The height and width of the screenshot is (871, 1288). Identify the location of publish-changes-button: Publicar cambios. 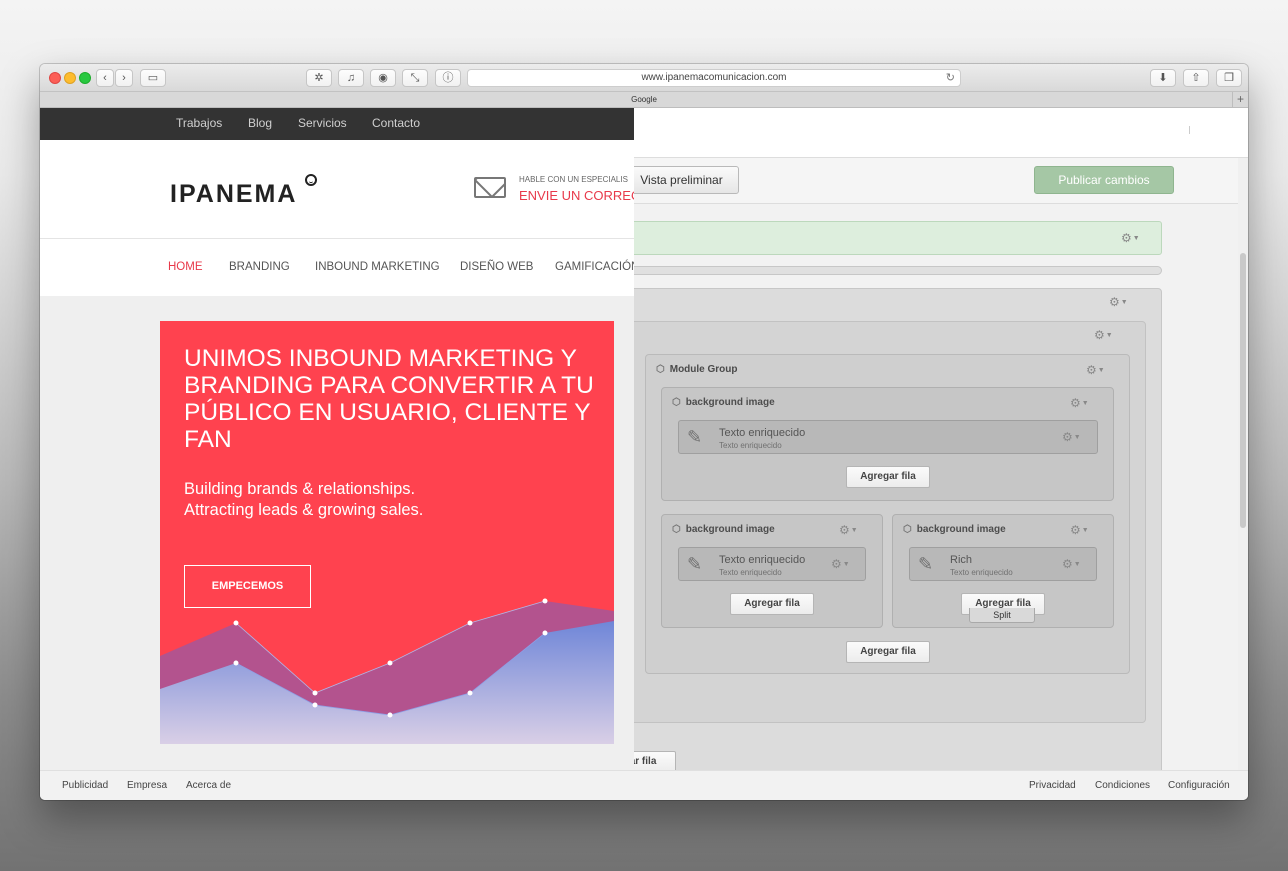
(1104, 180).